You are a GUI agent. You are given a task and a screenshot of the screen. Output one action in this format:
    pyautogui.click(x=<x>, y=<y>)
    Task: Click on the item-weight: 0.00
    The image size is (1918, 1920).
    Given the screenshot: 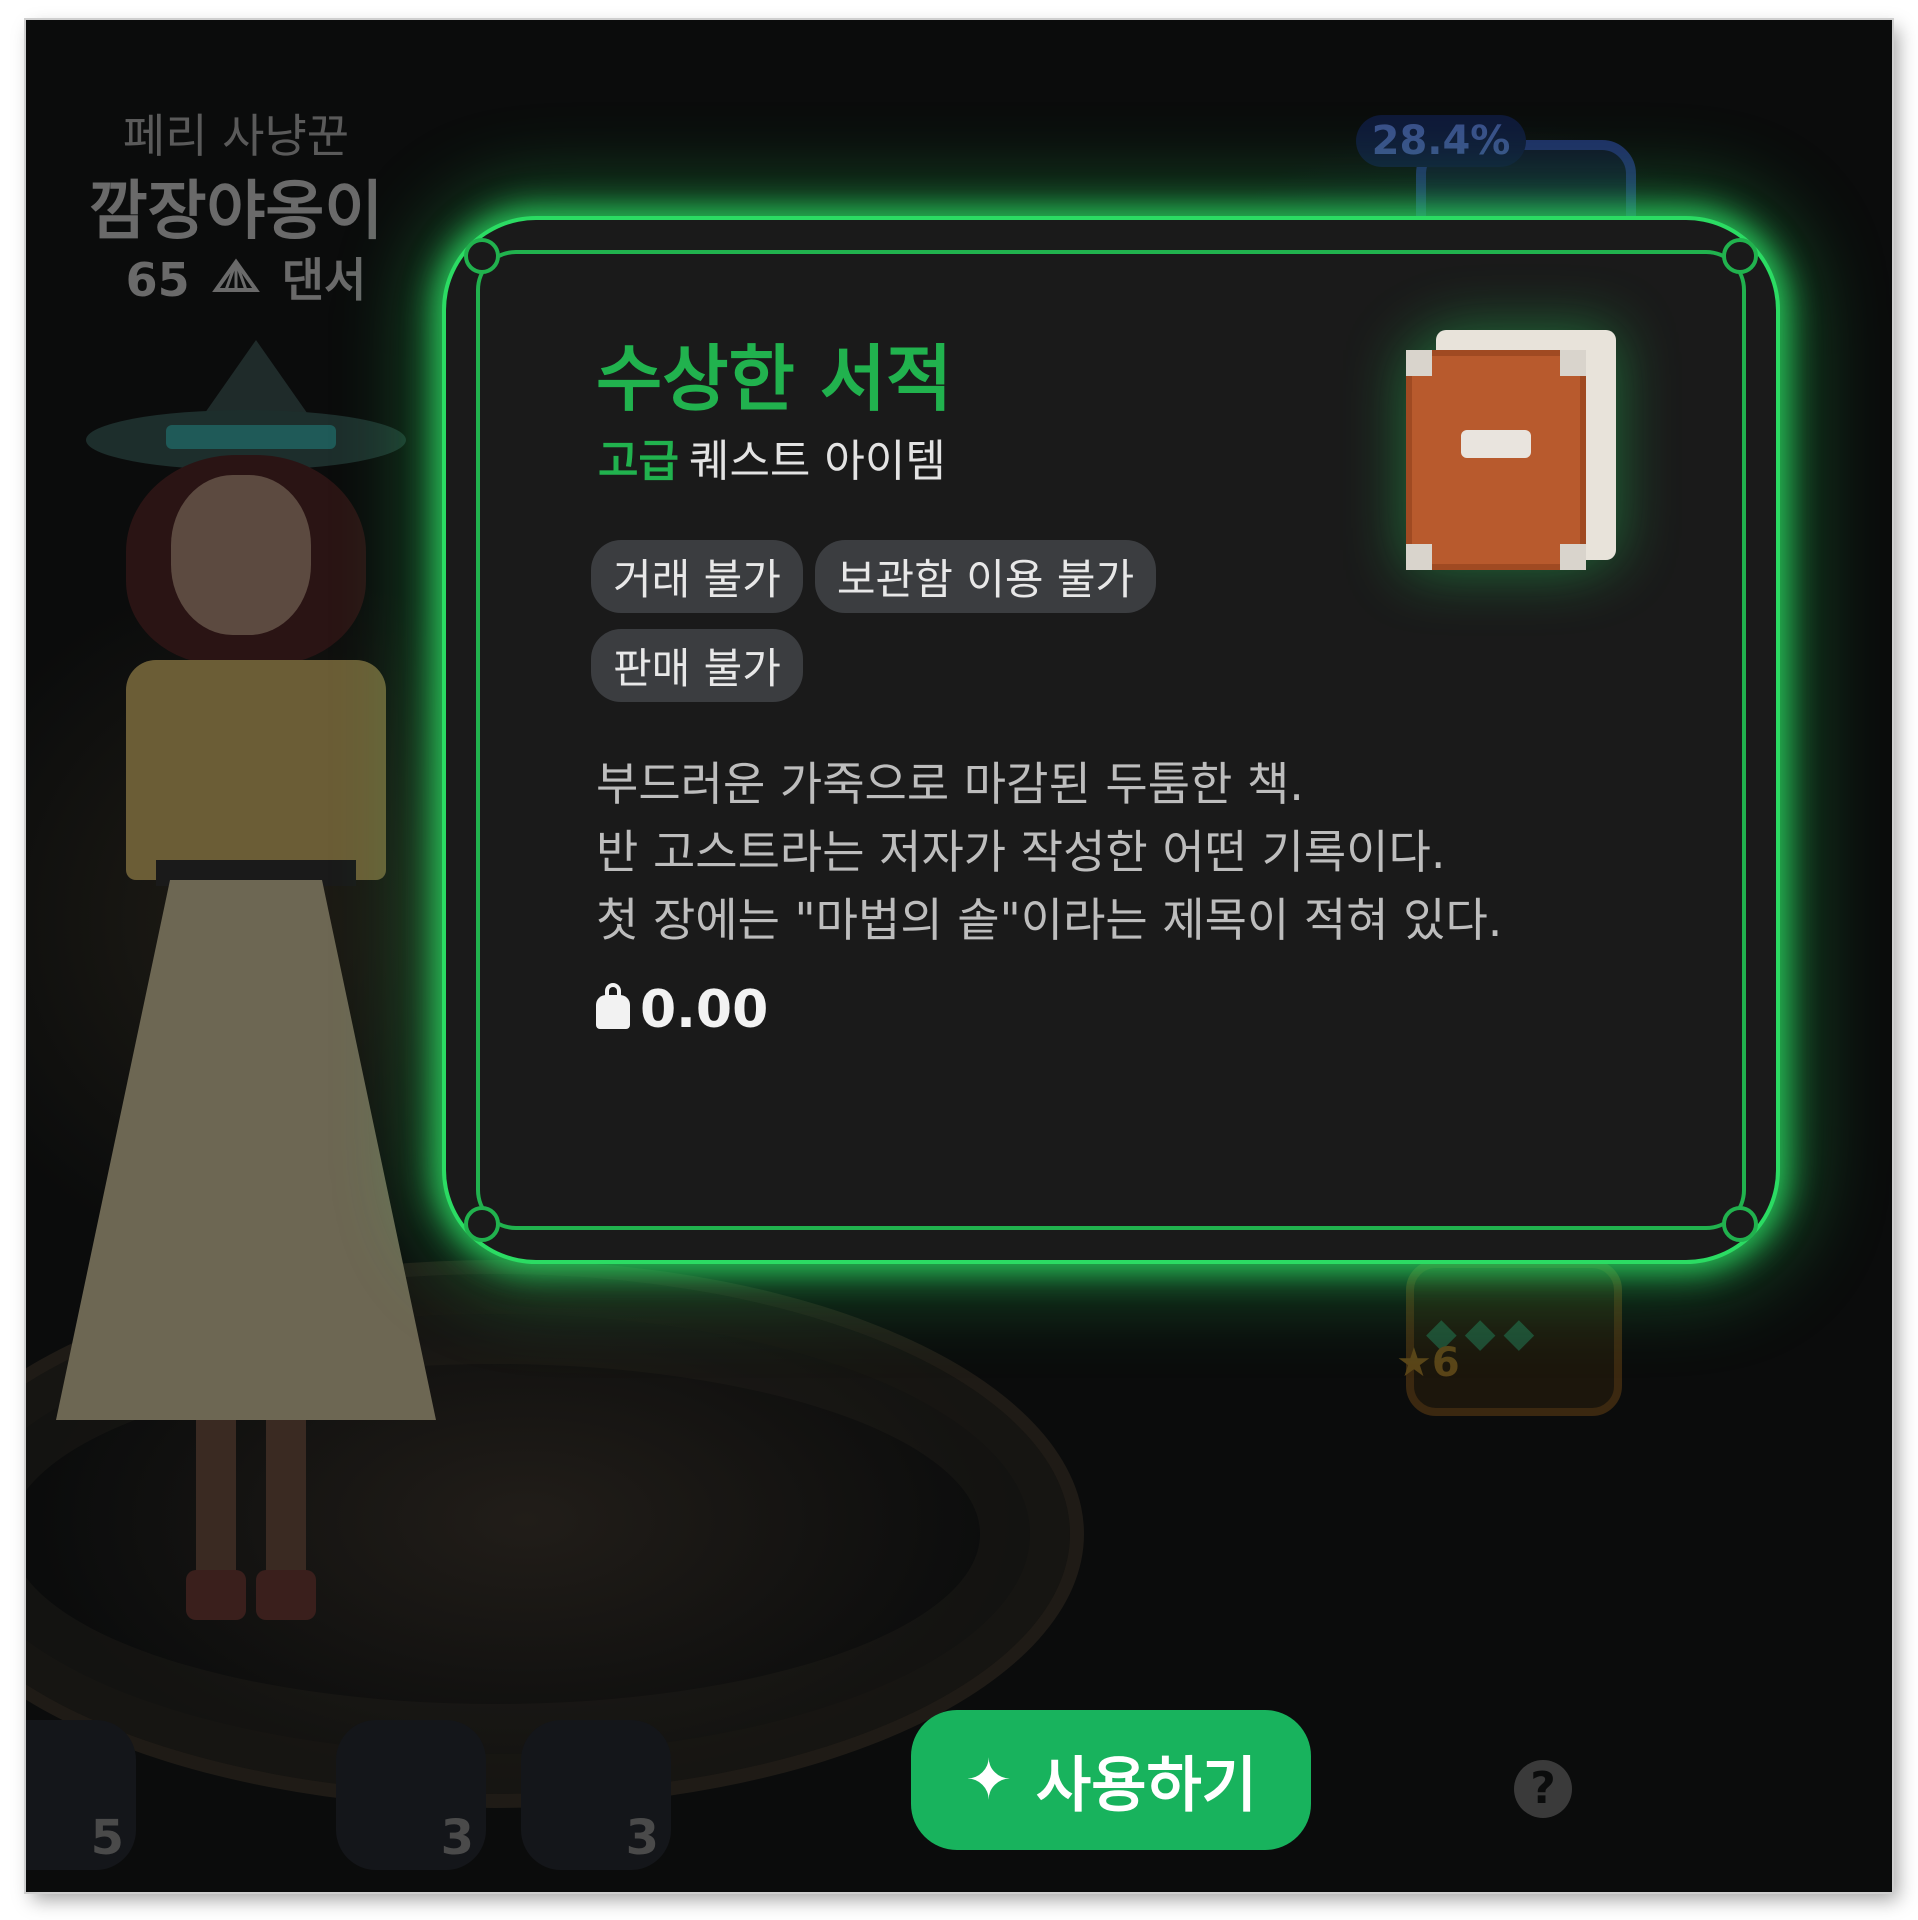 What is the action you would take?
    pyautogui.click(x=682, y=1010)
    